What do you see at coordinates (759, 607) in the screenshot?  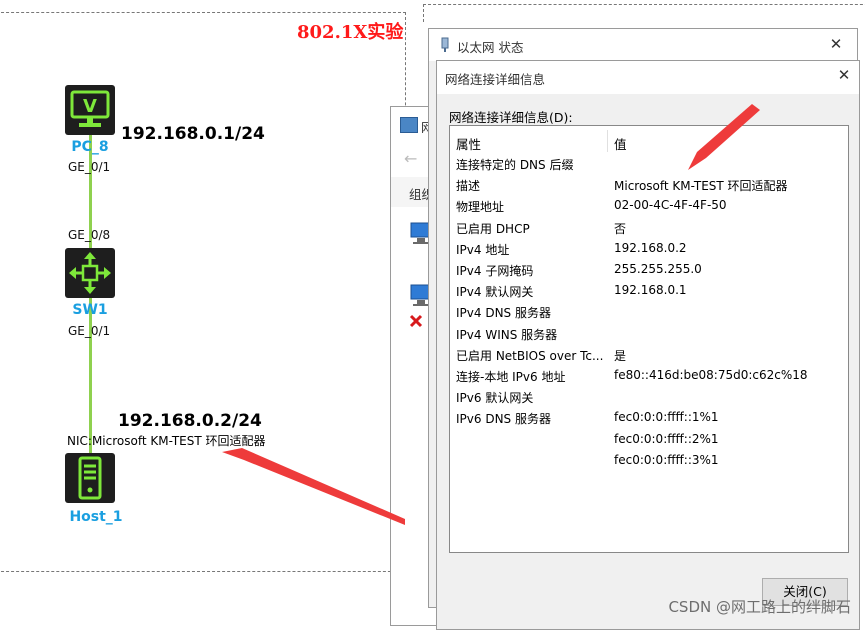 I see `watermark: CSDN @网工路上的绊脚石` at bounding box center [759, 607].